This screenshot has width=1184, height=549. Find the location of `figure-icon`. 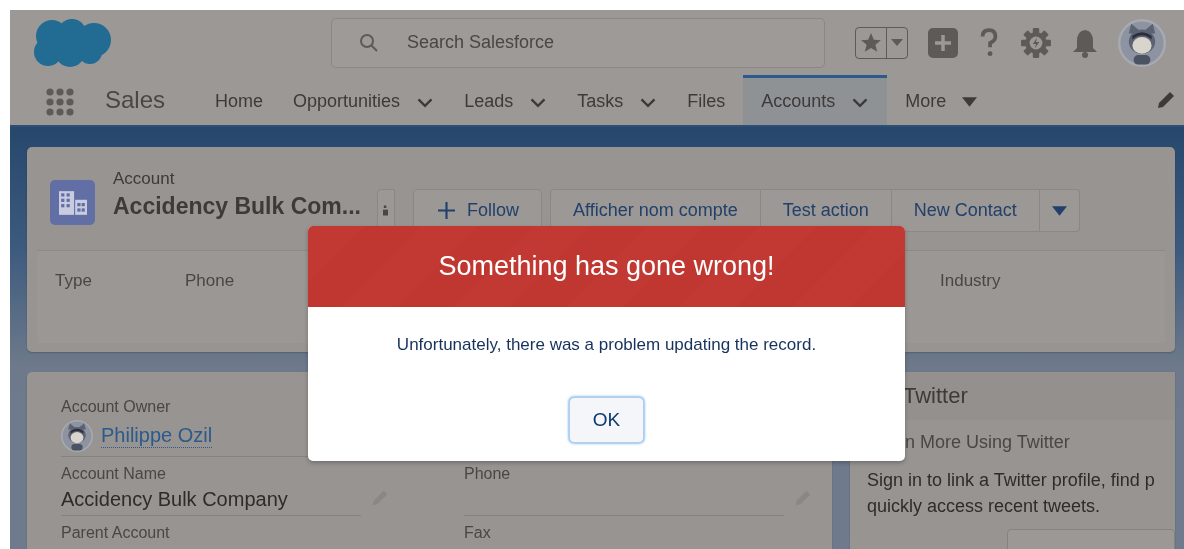

figure-icon is located at coordinates (386, 210).